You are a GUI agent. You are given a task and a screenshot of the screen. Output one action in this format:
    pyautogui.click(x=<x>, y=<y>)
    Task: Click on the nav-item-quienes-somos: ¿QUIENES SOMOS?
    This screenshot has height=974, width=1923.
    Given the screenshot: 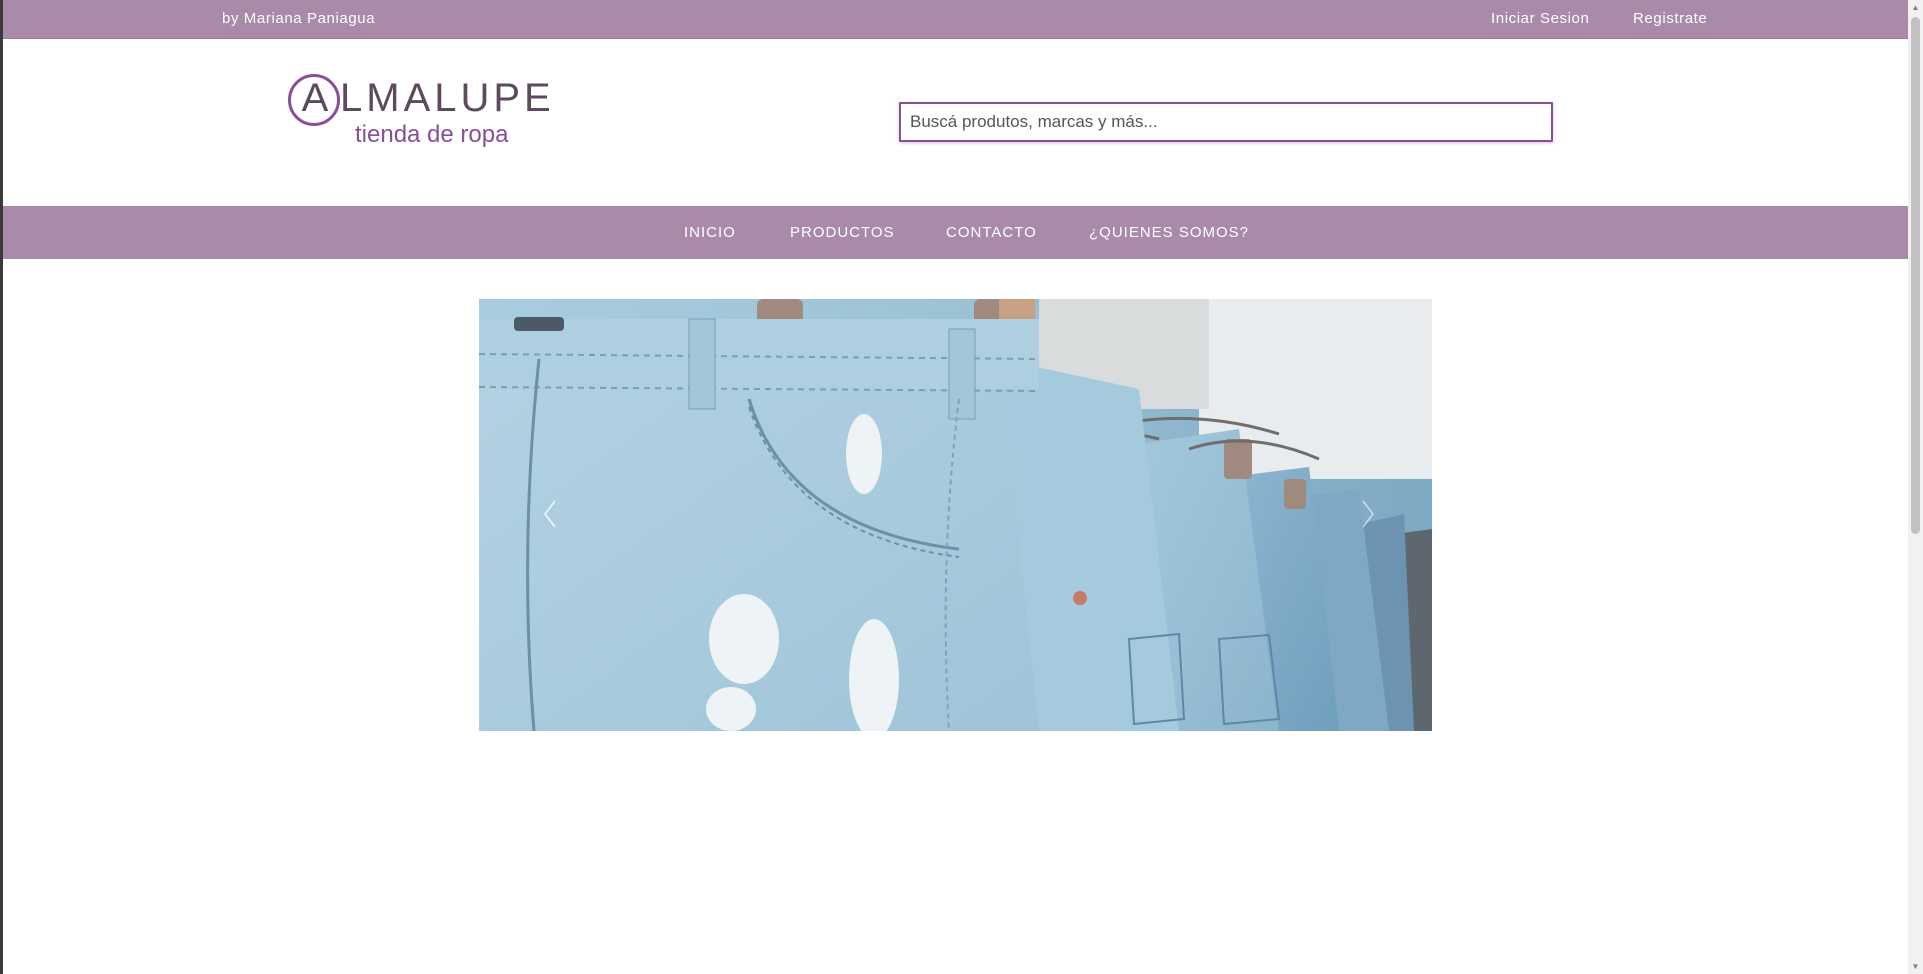 What is the action you would take?
    pyautogui.click(x=1169, y=232)
    